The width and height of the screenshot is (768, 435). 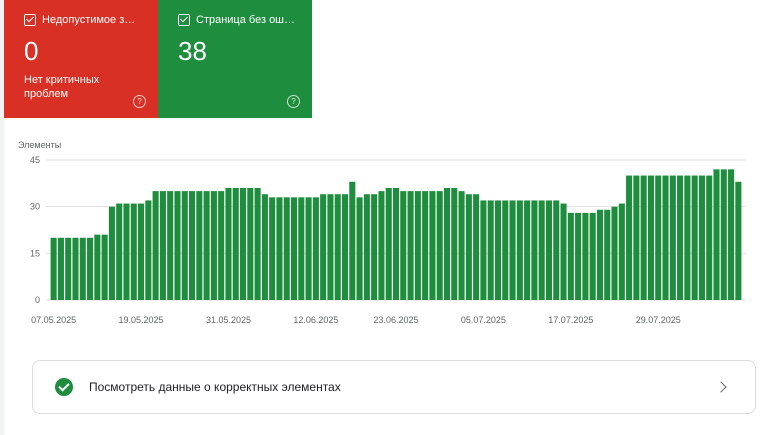 I want to click on view-valid-items-link: Посмотреть данные о корректных элементах, so click(x=394, y=387).